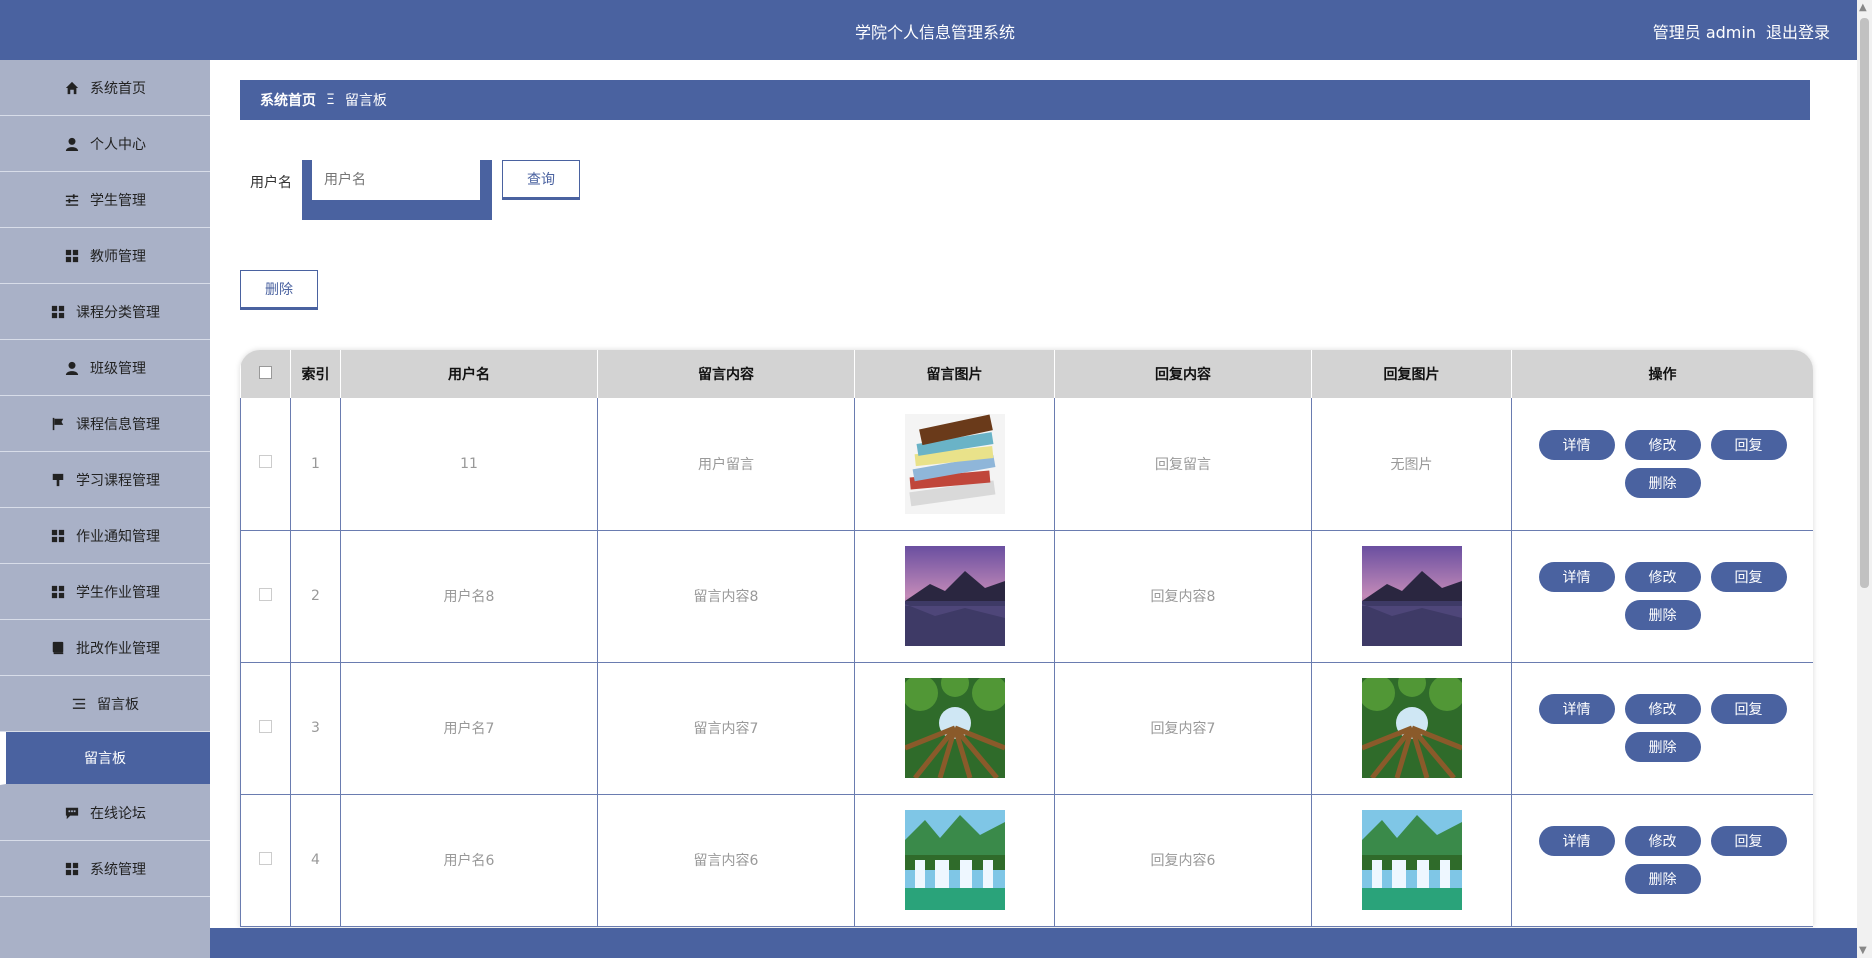 The height and width of the screenshot is (958, 1872). Describe the element at coordinates (726, 861) in the screenshot. I see `row-content: 留言内容6` at that location.